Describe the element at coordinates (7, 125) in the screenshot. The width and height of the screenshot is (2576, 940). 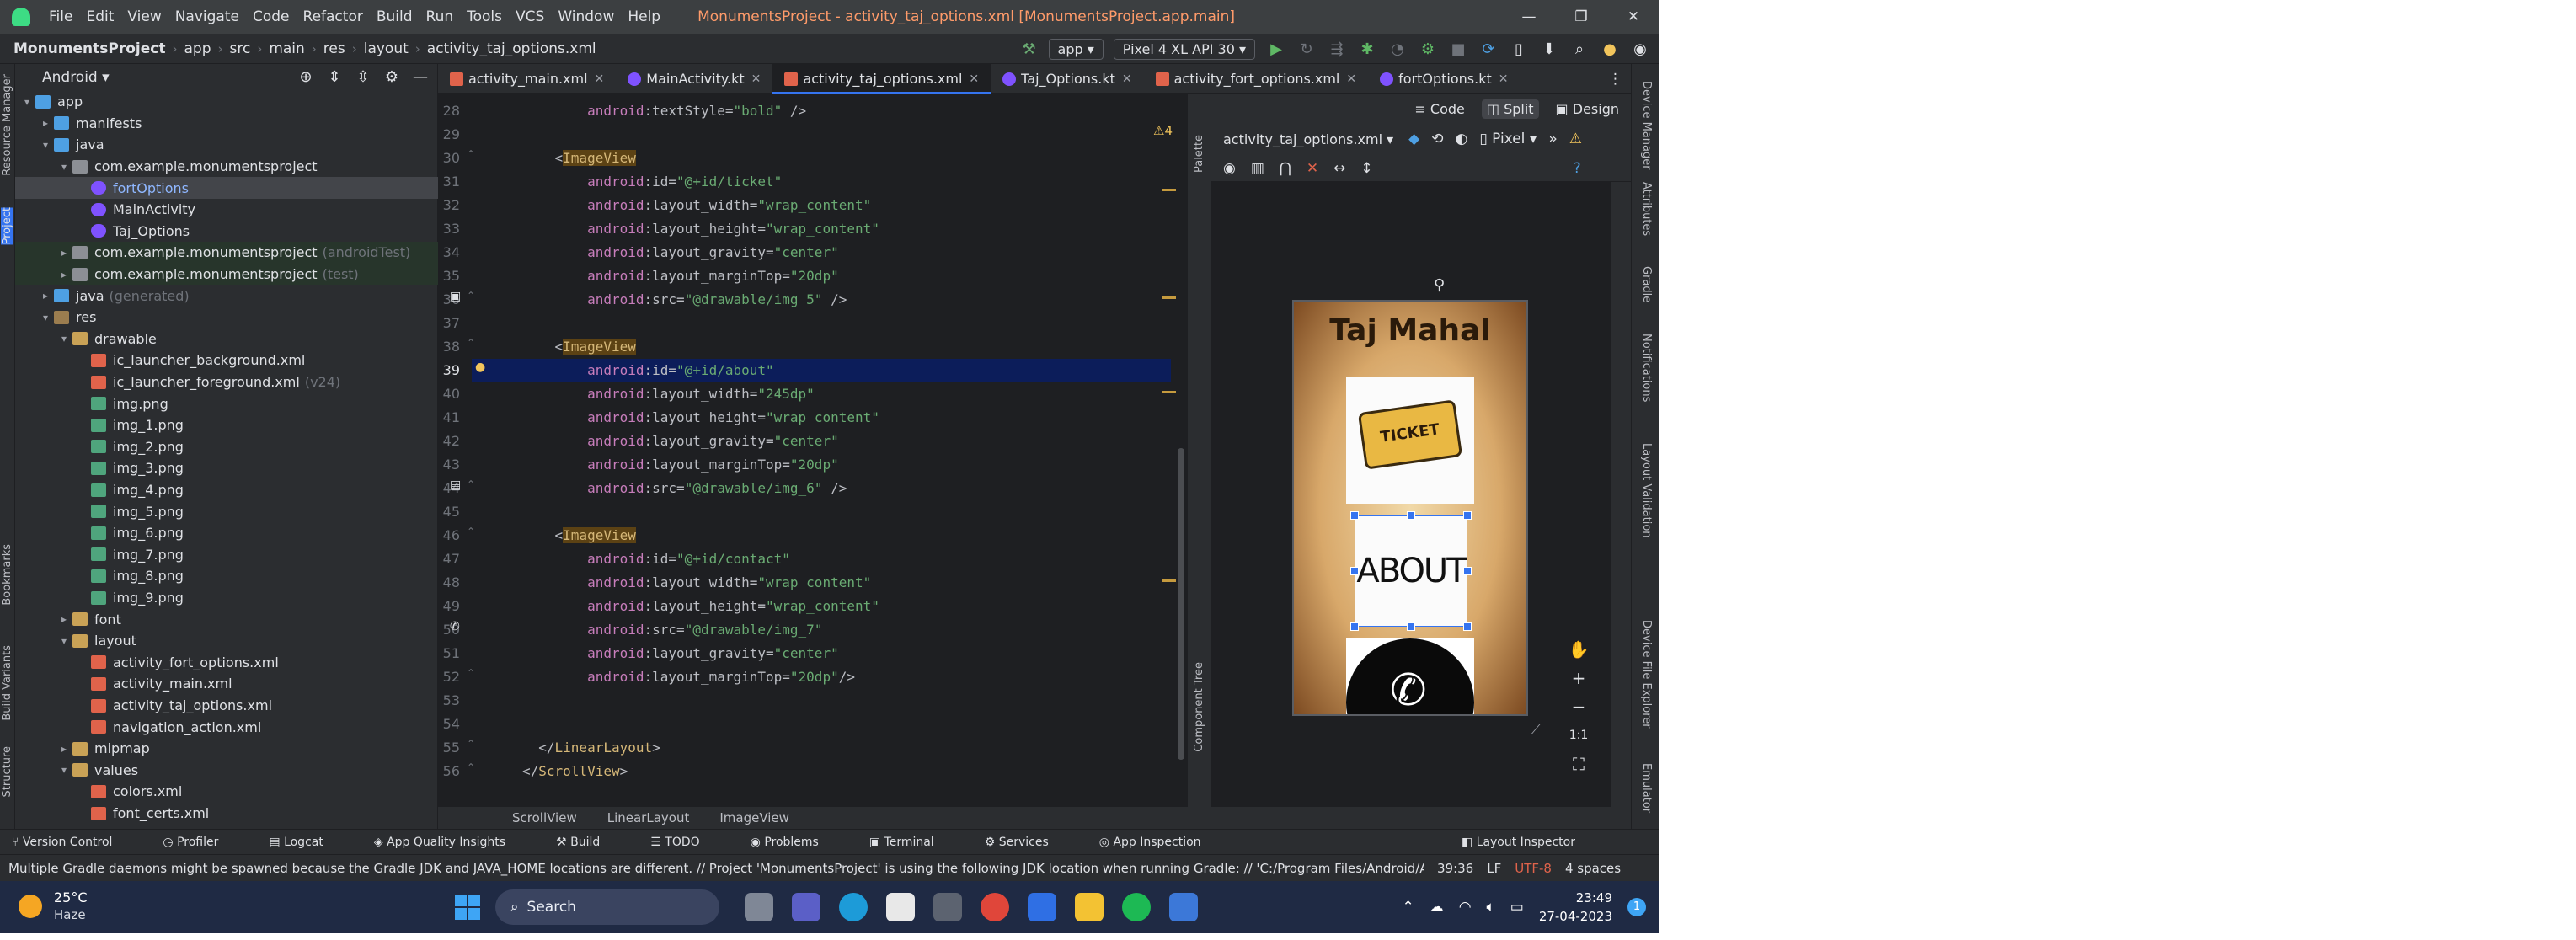
I see `resource-manager-tab: Resource Manager` at that location.